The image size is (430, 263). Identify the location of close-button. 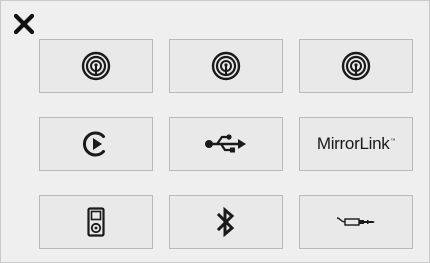
(24, 24).